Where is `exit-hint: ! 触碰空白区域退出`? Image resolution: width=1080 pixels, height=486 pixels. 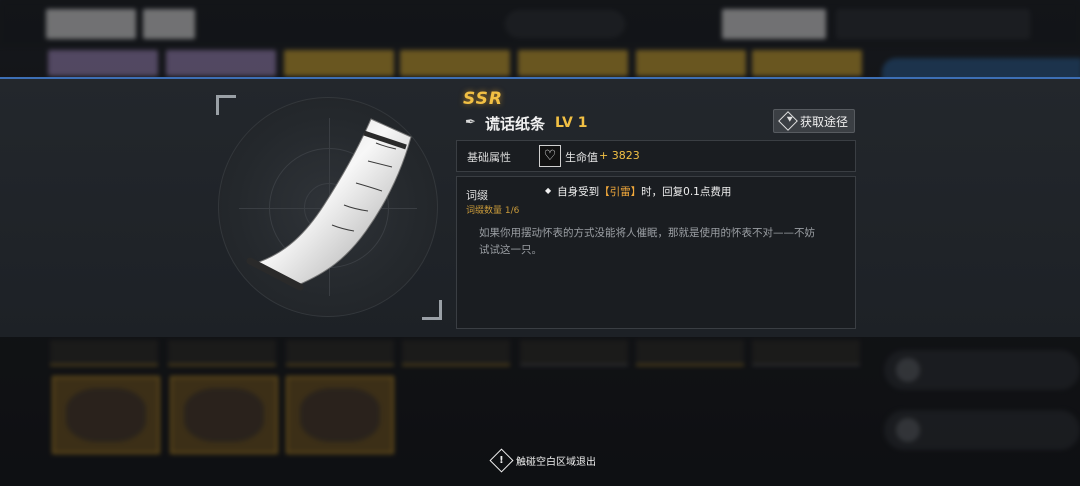
exit-hint: ! 触碰空白区域退出 is located at coordinates (542, 460).